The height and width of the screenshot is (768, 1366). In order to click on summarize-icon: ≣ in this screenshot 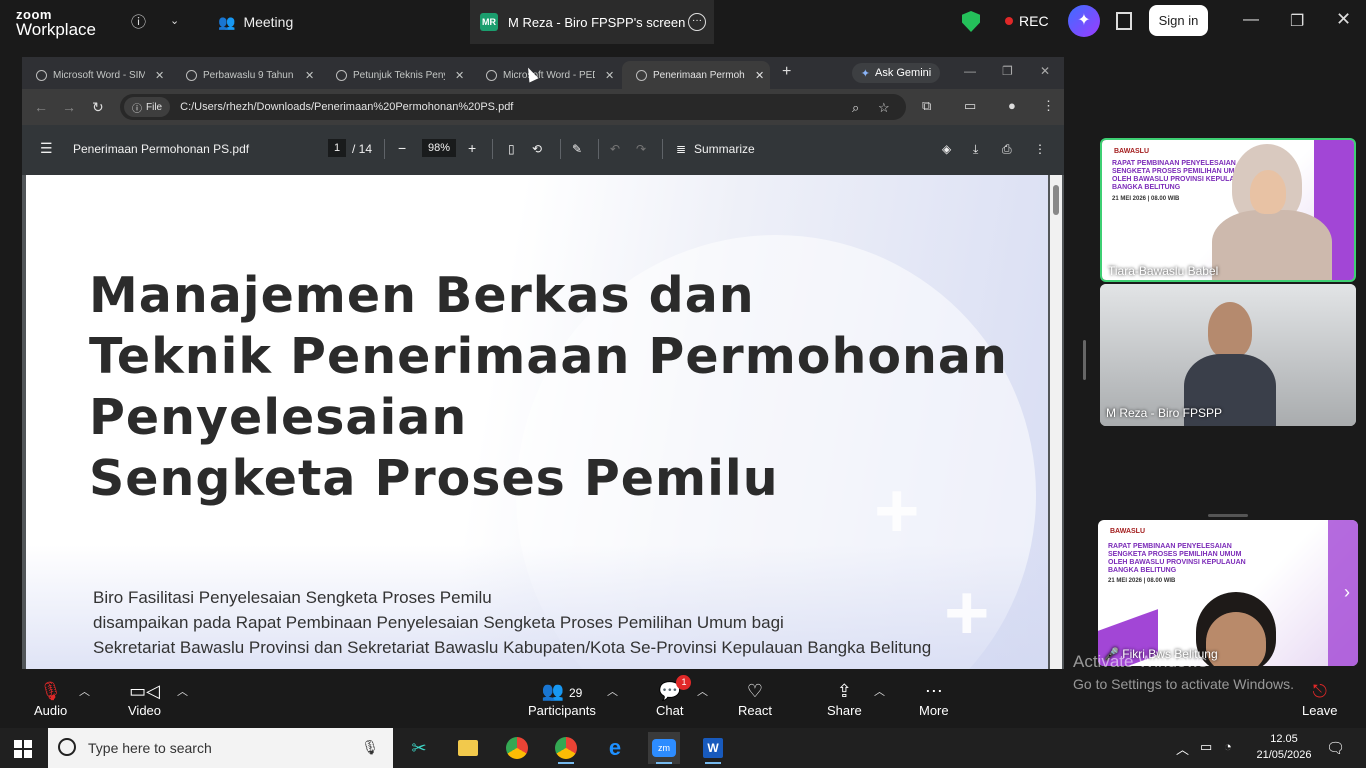, I will do `click(681, 149)`.